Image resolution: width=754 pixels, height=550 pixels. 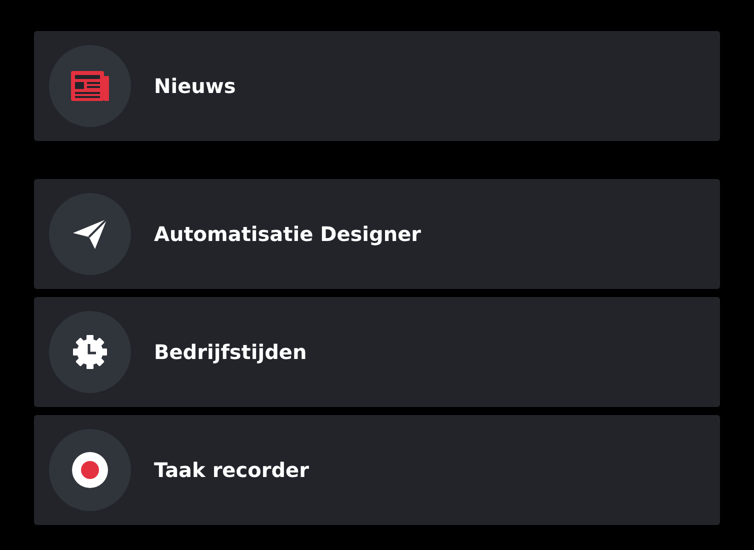 What do you see at coordinates (90, 470) in the screenshot?
I see `record-icon` at bounding box center [90, 470].